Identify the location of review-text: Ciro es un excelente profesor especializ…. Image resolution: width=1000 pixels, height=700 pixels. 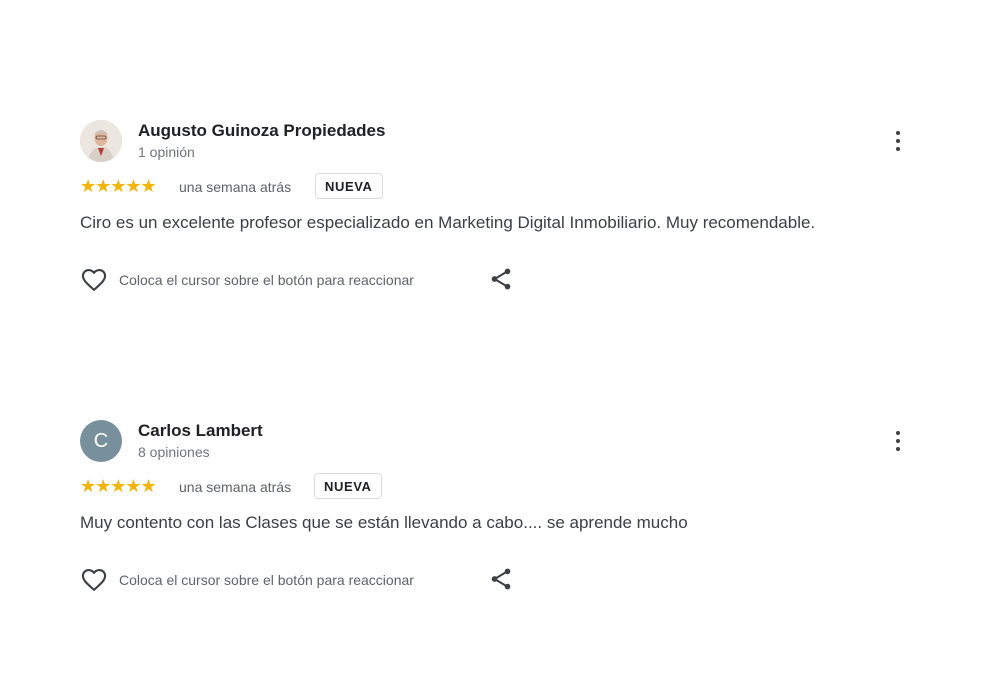
(448, 222).